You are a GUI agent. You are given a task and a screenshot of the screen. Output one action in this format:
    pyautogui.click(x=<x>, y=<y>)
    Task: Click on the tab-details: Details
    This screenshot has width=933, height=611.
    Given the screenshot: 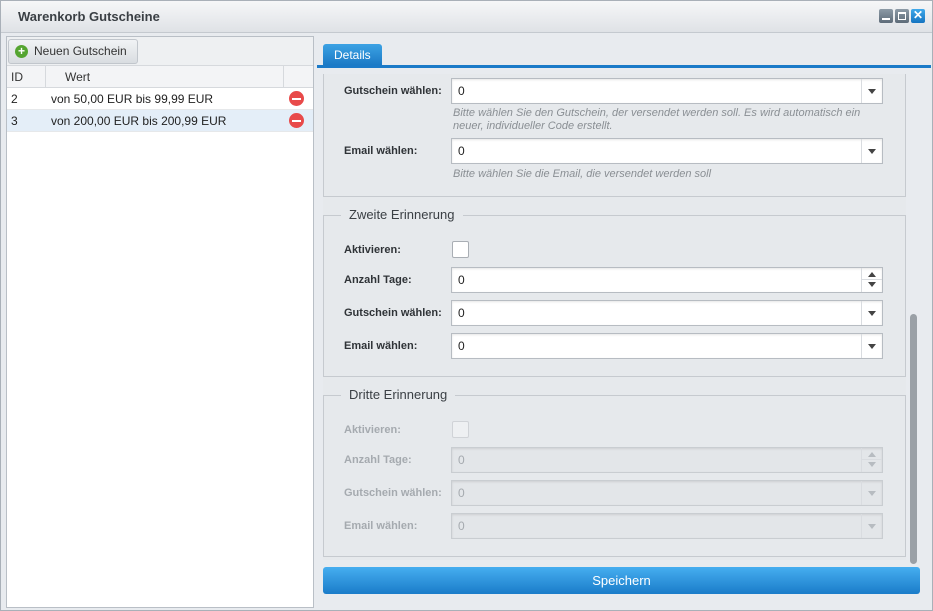 What is the action you would take?
    pyautogui.click(x=352, y=55)
    